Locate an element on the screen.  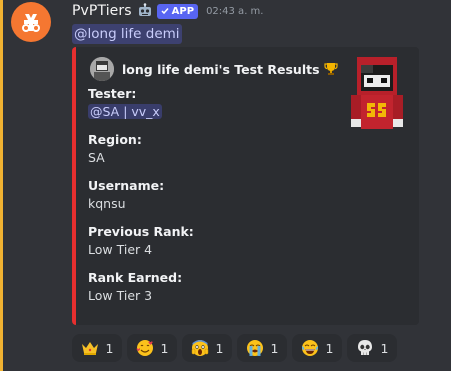
reaction-crown: 1 is located at coordinates (97, 348).